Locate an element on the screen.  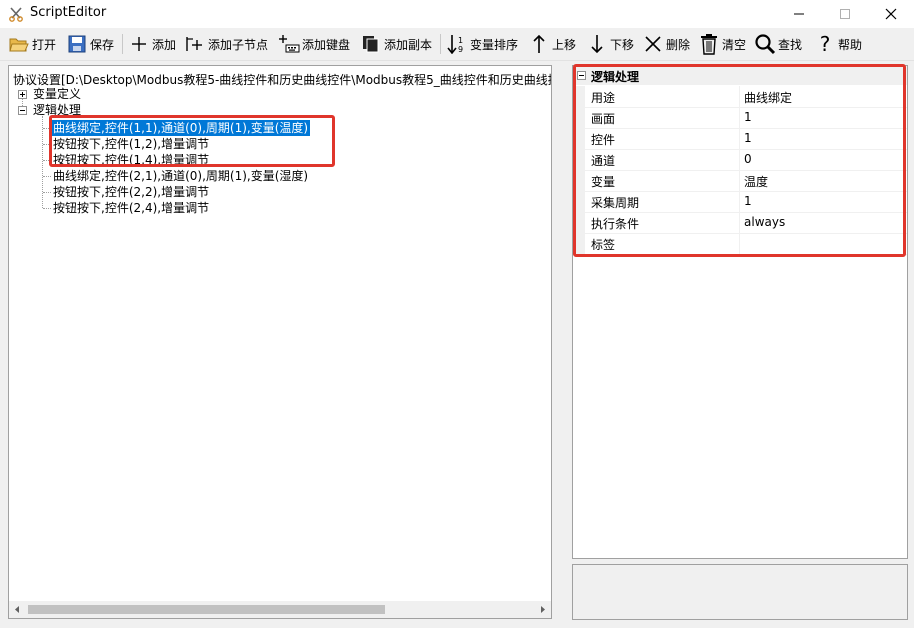
open-button: 打开 is located at coordinates (32, 44).